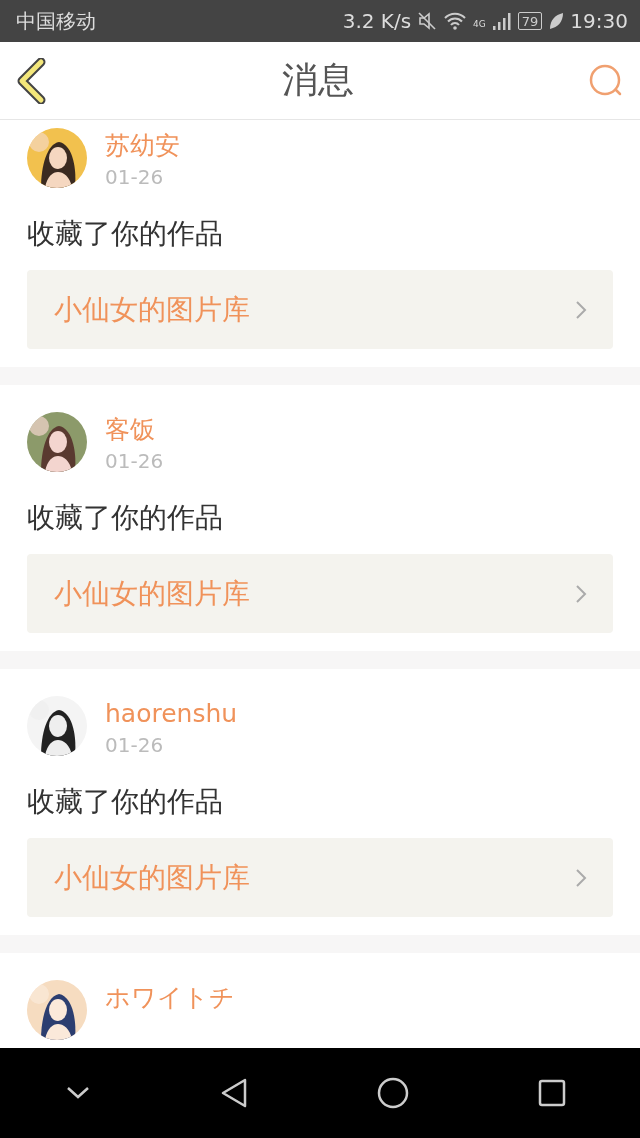 This screenshot has height=1138, width=640. Describe the element at coordinates (599, 21) in the screenshot. I see `clock-time: 19:30` at that location.